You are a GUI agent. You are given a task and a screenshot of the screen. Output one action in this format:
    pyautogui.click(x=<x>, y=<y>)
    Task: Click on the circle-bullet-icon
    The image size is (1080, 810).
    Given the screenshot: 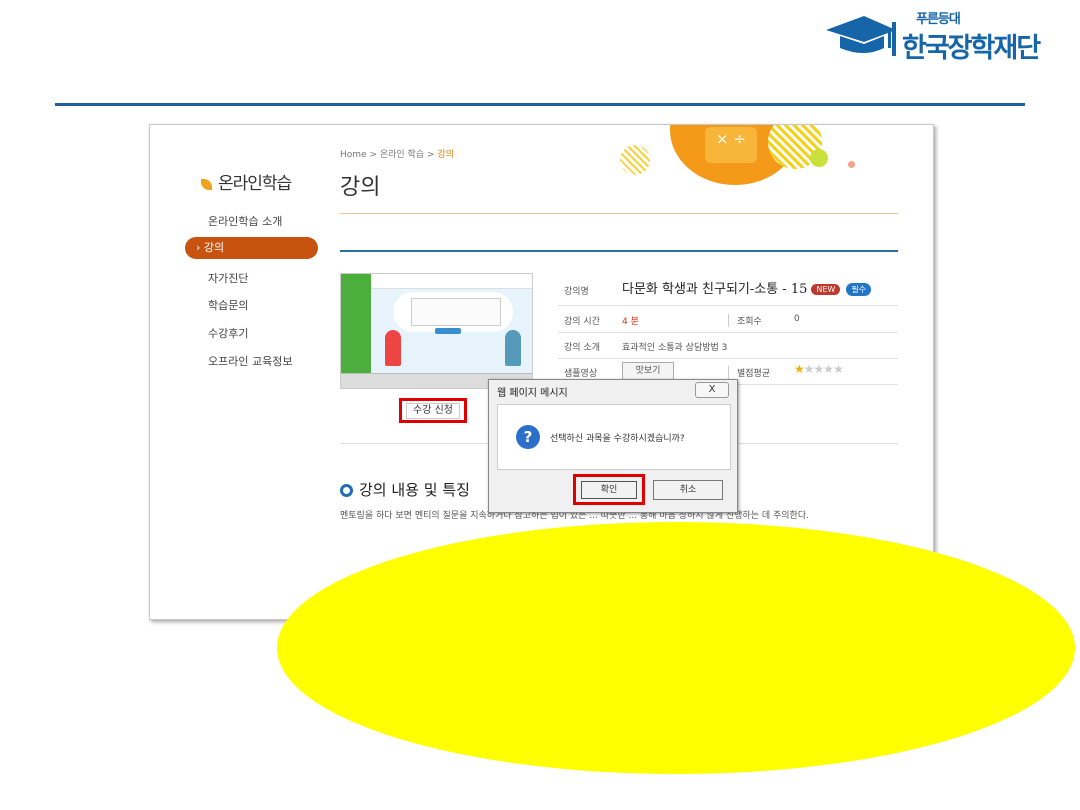 What is the action you would take?
    pyautogui.click(x=346, y=490)
    